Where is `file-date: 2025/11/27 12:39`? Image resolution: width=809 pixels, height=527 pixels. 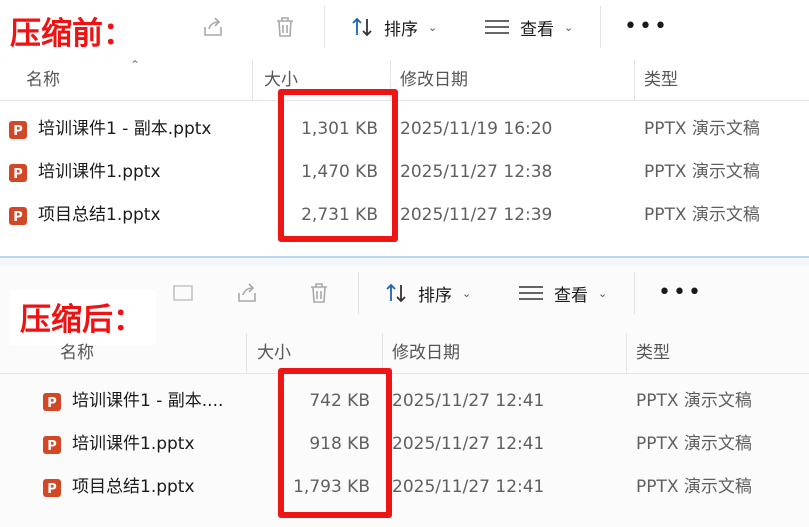 file-date: 2025/11/27 12:39 is located at coordinates (476, 215).